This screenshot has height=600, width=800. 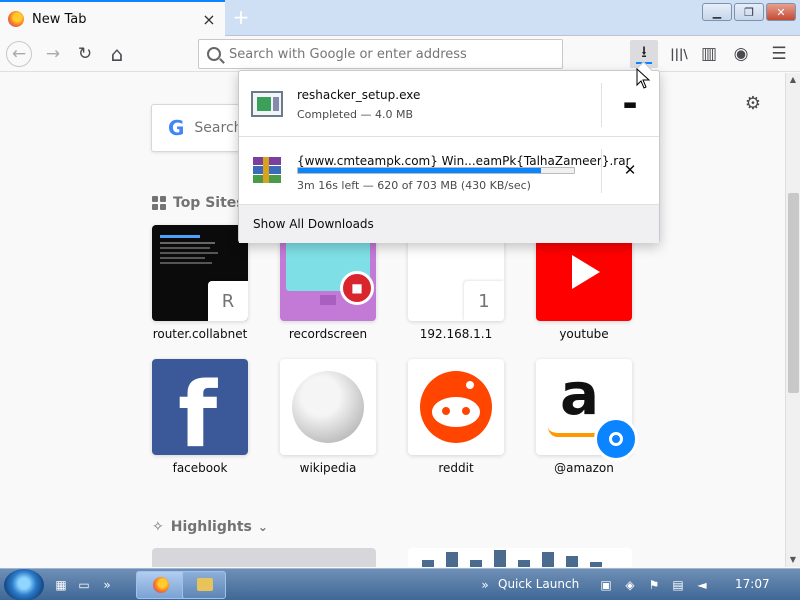 What do you see at coordinates (793, 293) in the screenshot?
I see `scroll-thumb` at bounding box center [793, 293].